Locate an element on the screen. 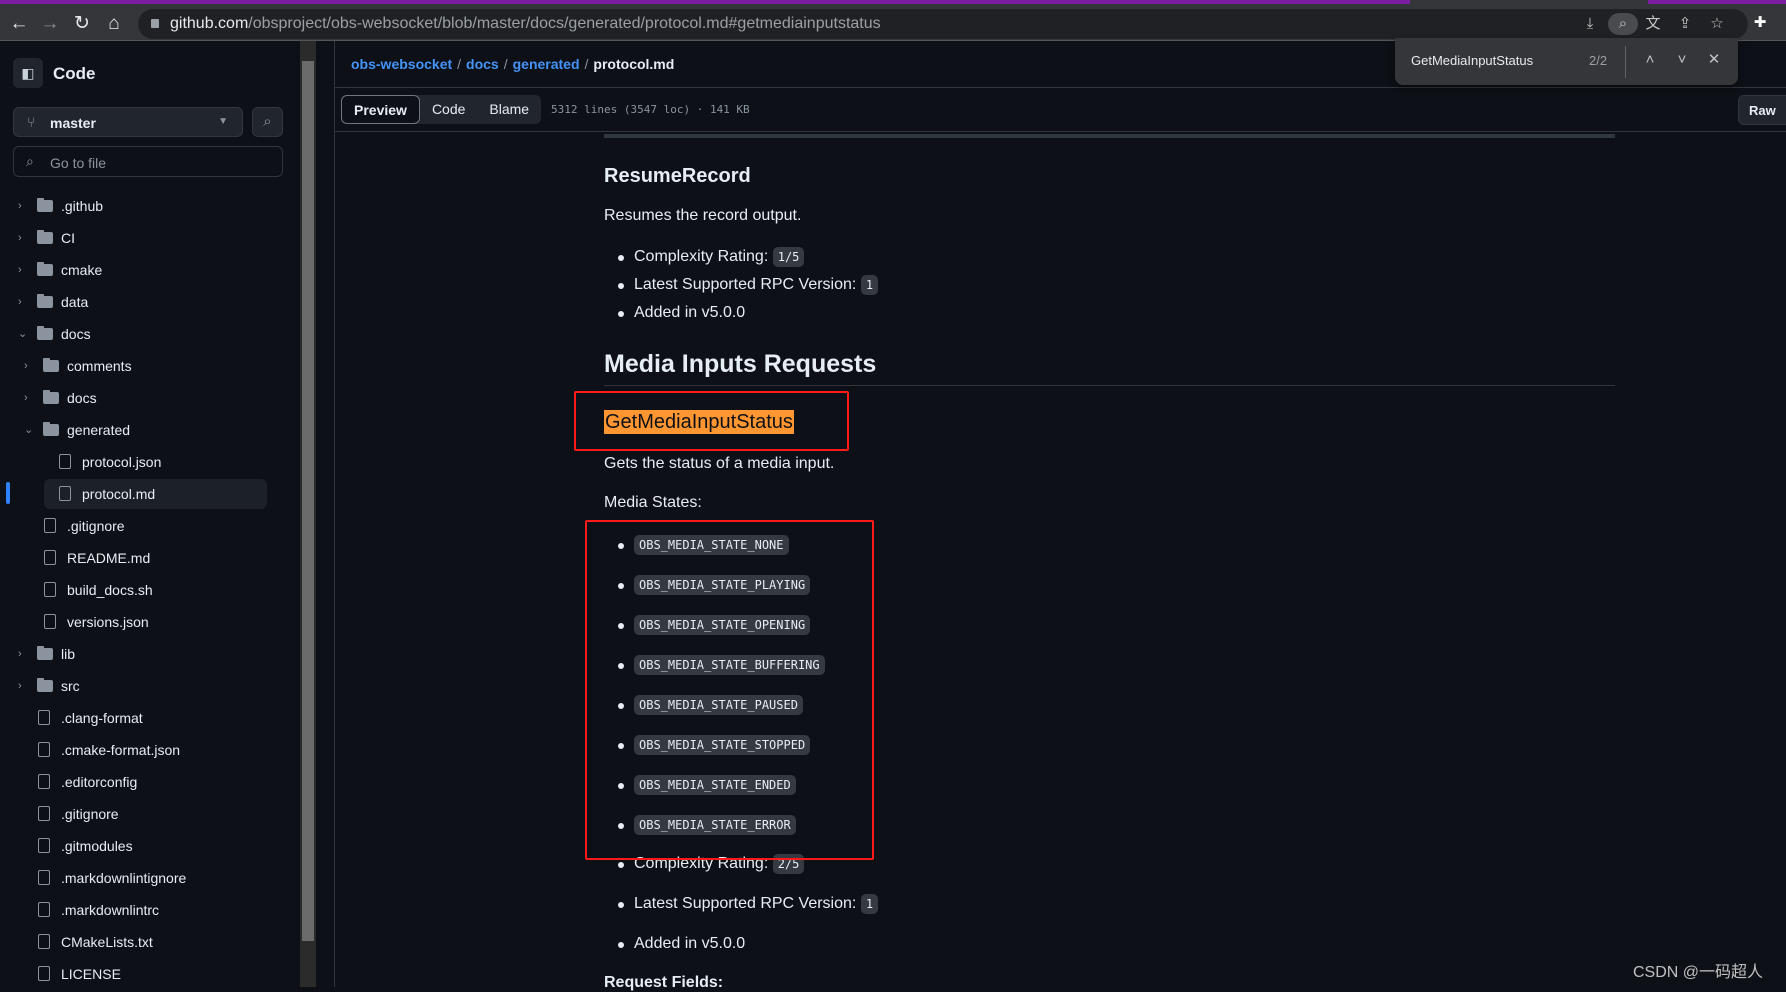  bookmark-star-icon: ☆ is located at coordinates (1717, 24).